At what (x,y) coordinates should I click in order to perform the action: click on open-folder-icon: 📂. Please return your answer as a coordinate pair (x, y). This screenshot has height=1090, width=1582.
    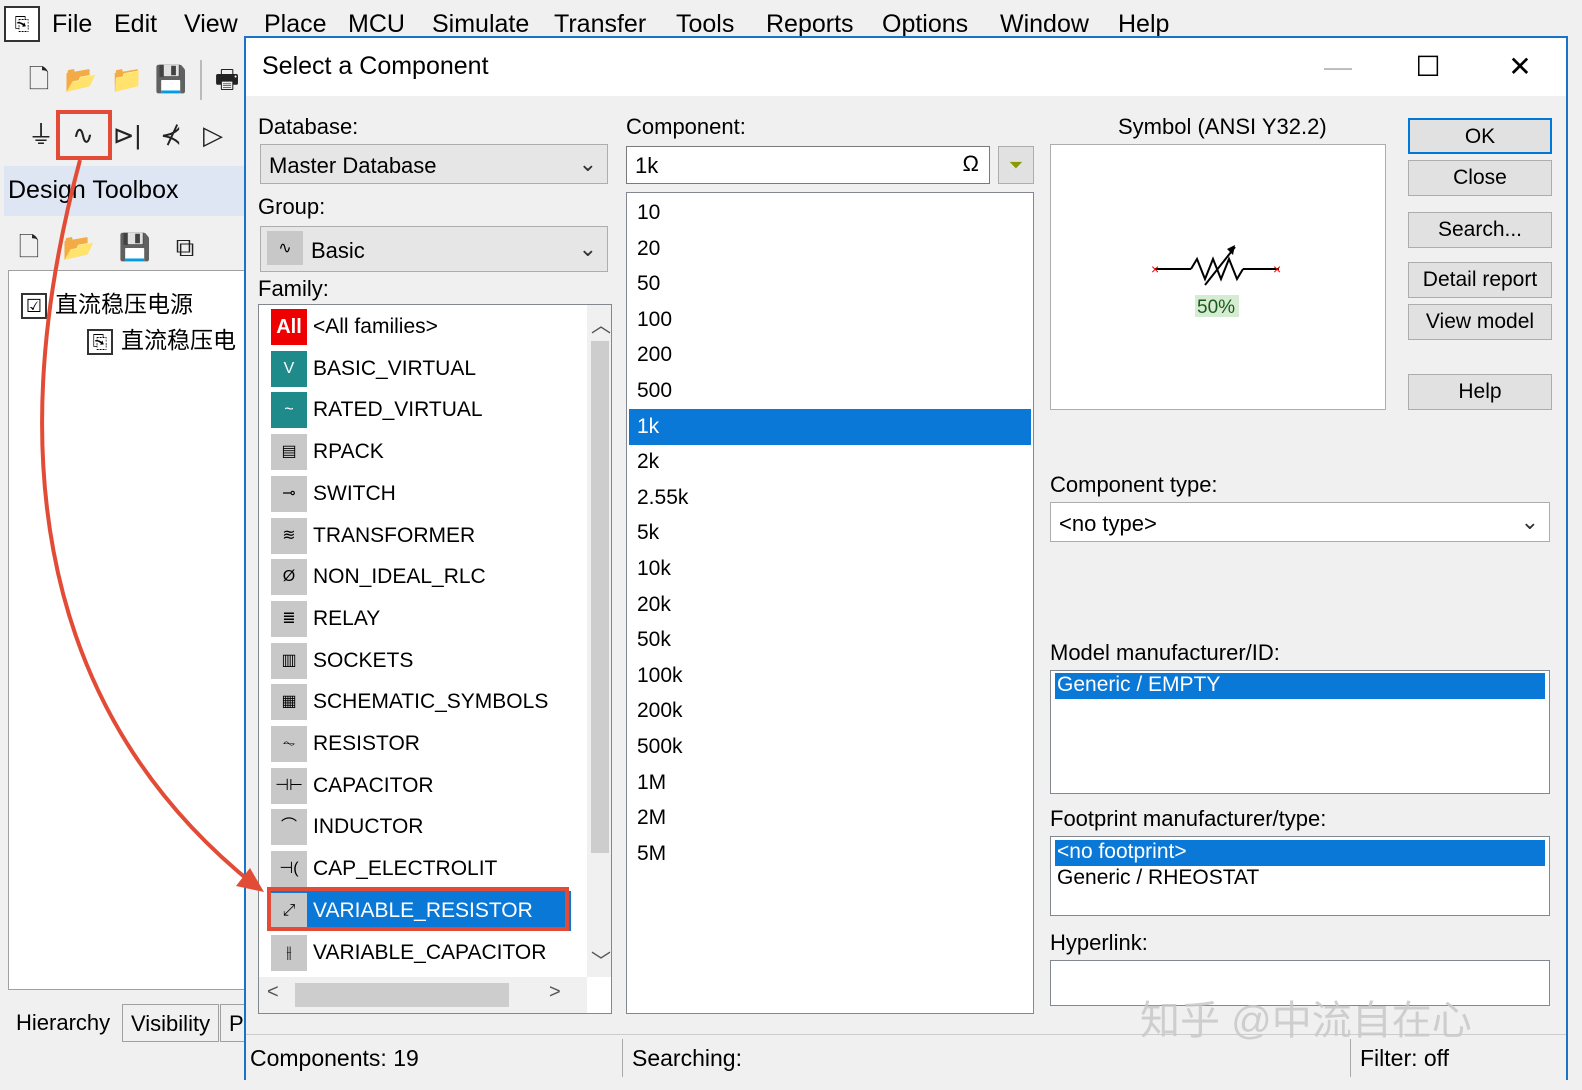
    Looking at the image, I should click on (81, 79).